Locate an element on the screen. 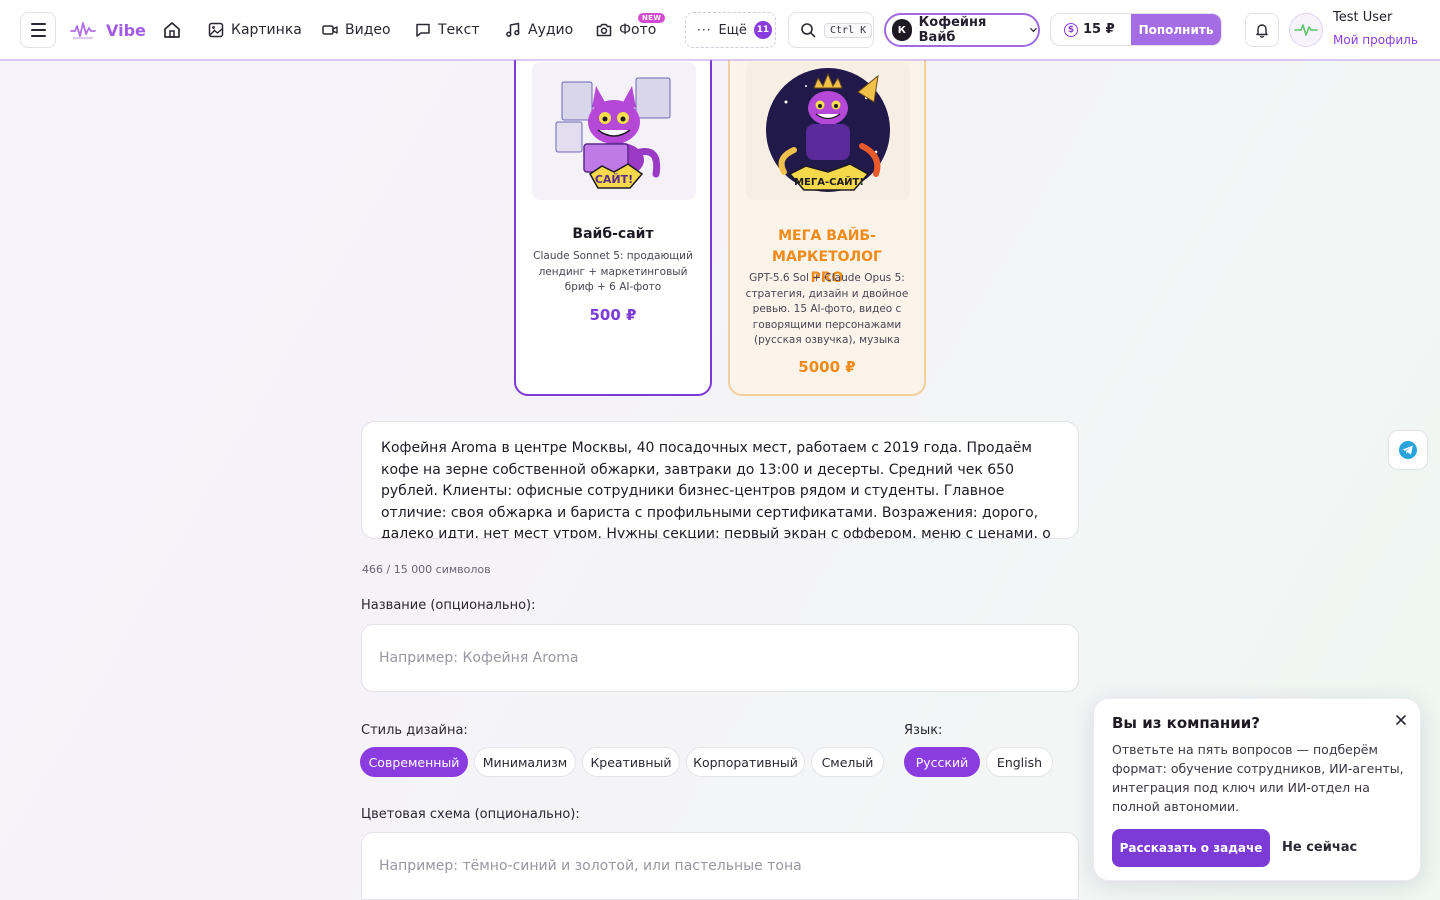 The height and width of the screenshot is (900, 1440). nav-image: Картинка is located at coordinates (255, 30).